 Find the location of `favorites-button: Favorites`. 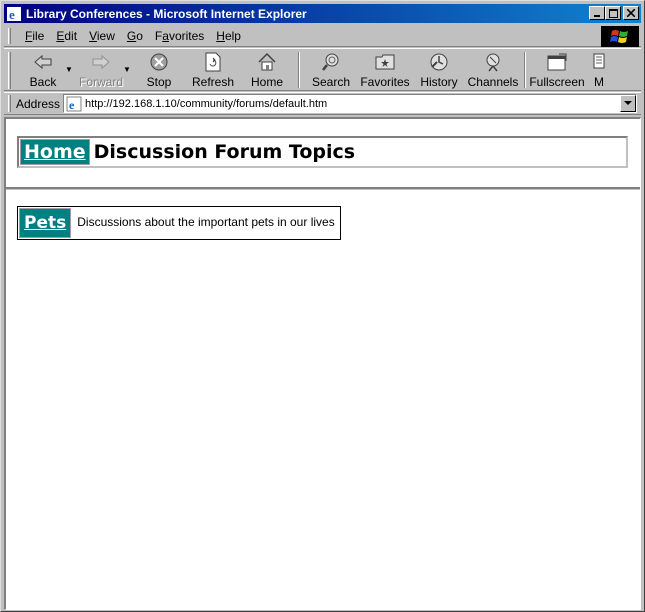

favorites-button: Favorites is located at coordinates (385, 69).